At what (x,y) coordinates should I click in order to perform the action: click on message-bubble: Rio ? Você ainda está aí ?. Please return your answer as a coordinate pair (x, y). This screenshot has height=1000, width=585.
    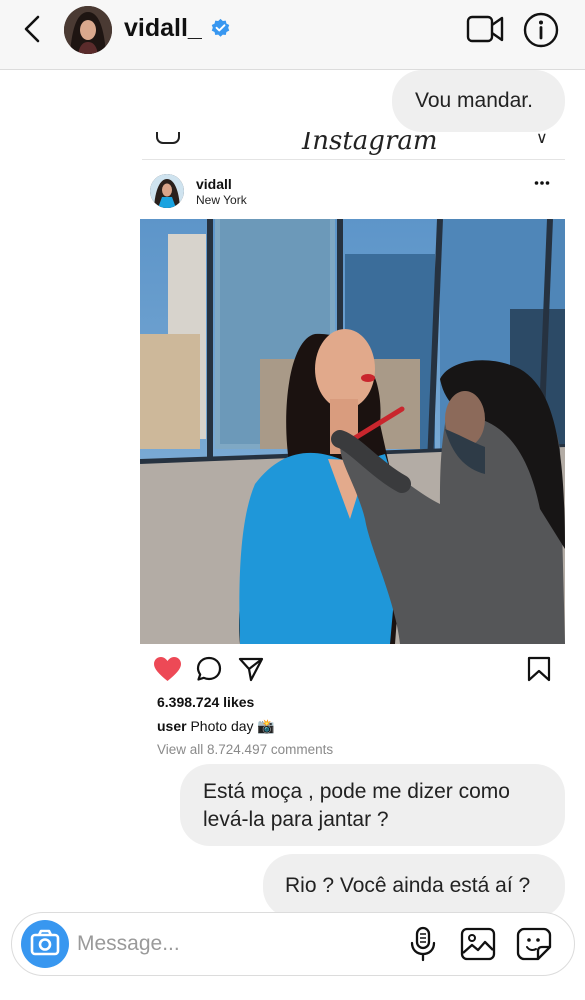
    Looking at the image, I should click on (414, 886).